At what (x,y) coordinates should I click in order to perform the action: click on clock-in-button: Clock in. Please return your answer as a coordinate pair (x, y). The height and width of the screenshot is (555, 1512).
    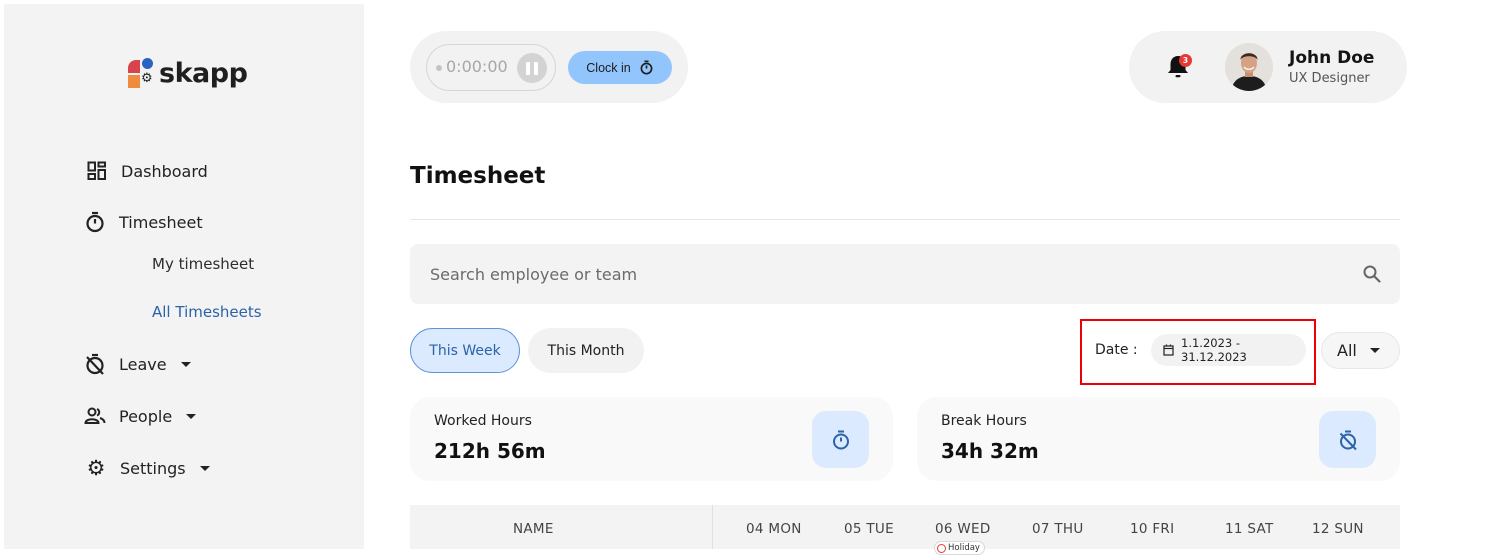
    Looking at the image, I should click on (620, 67).